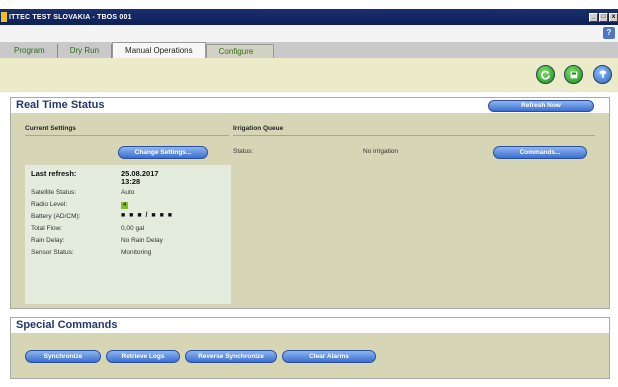 This screenshot has height=387, width=618. What do you see at coordinates (47, 228) in the screenshot?
I see `total-flow-label: Total Flow:` at bounding box center [47, 228].